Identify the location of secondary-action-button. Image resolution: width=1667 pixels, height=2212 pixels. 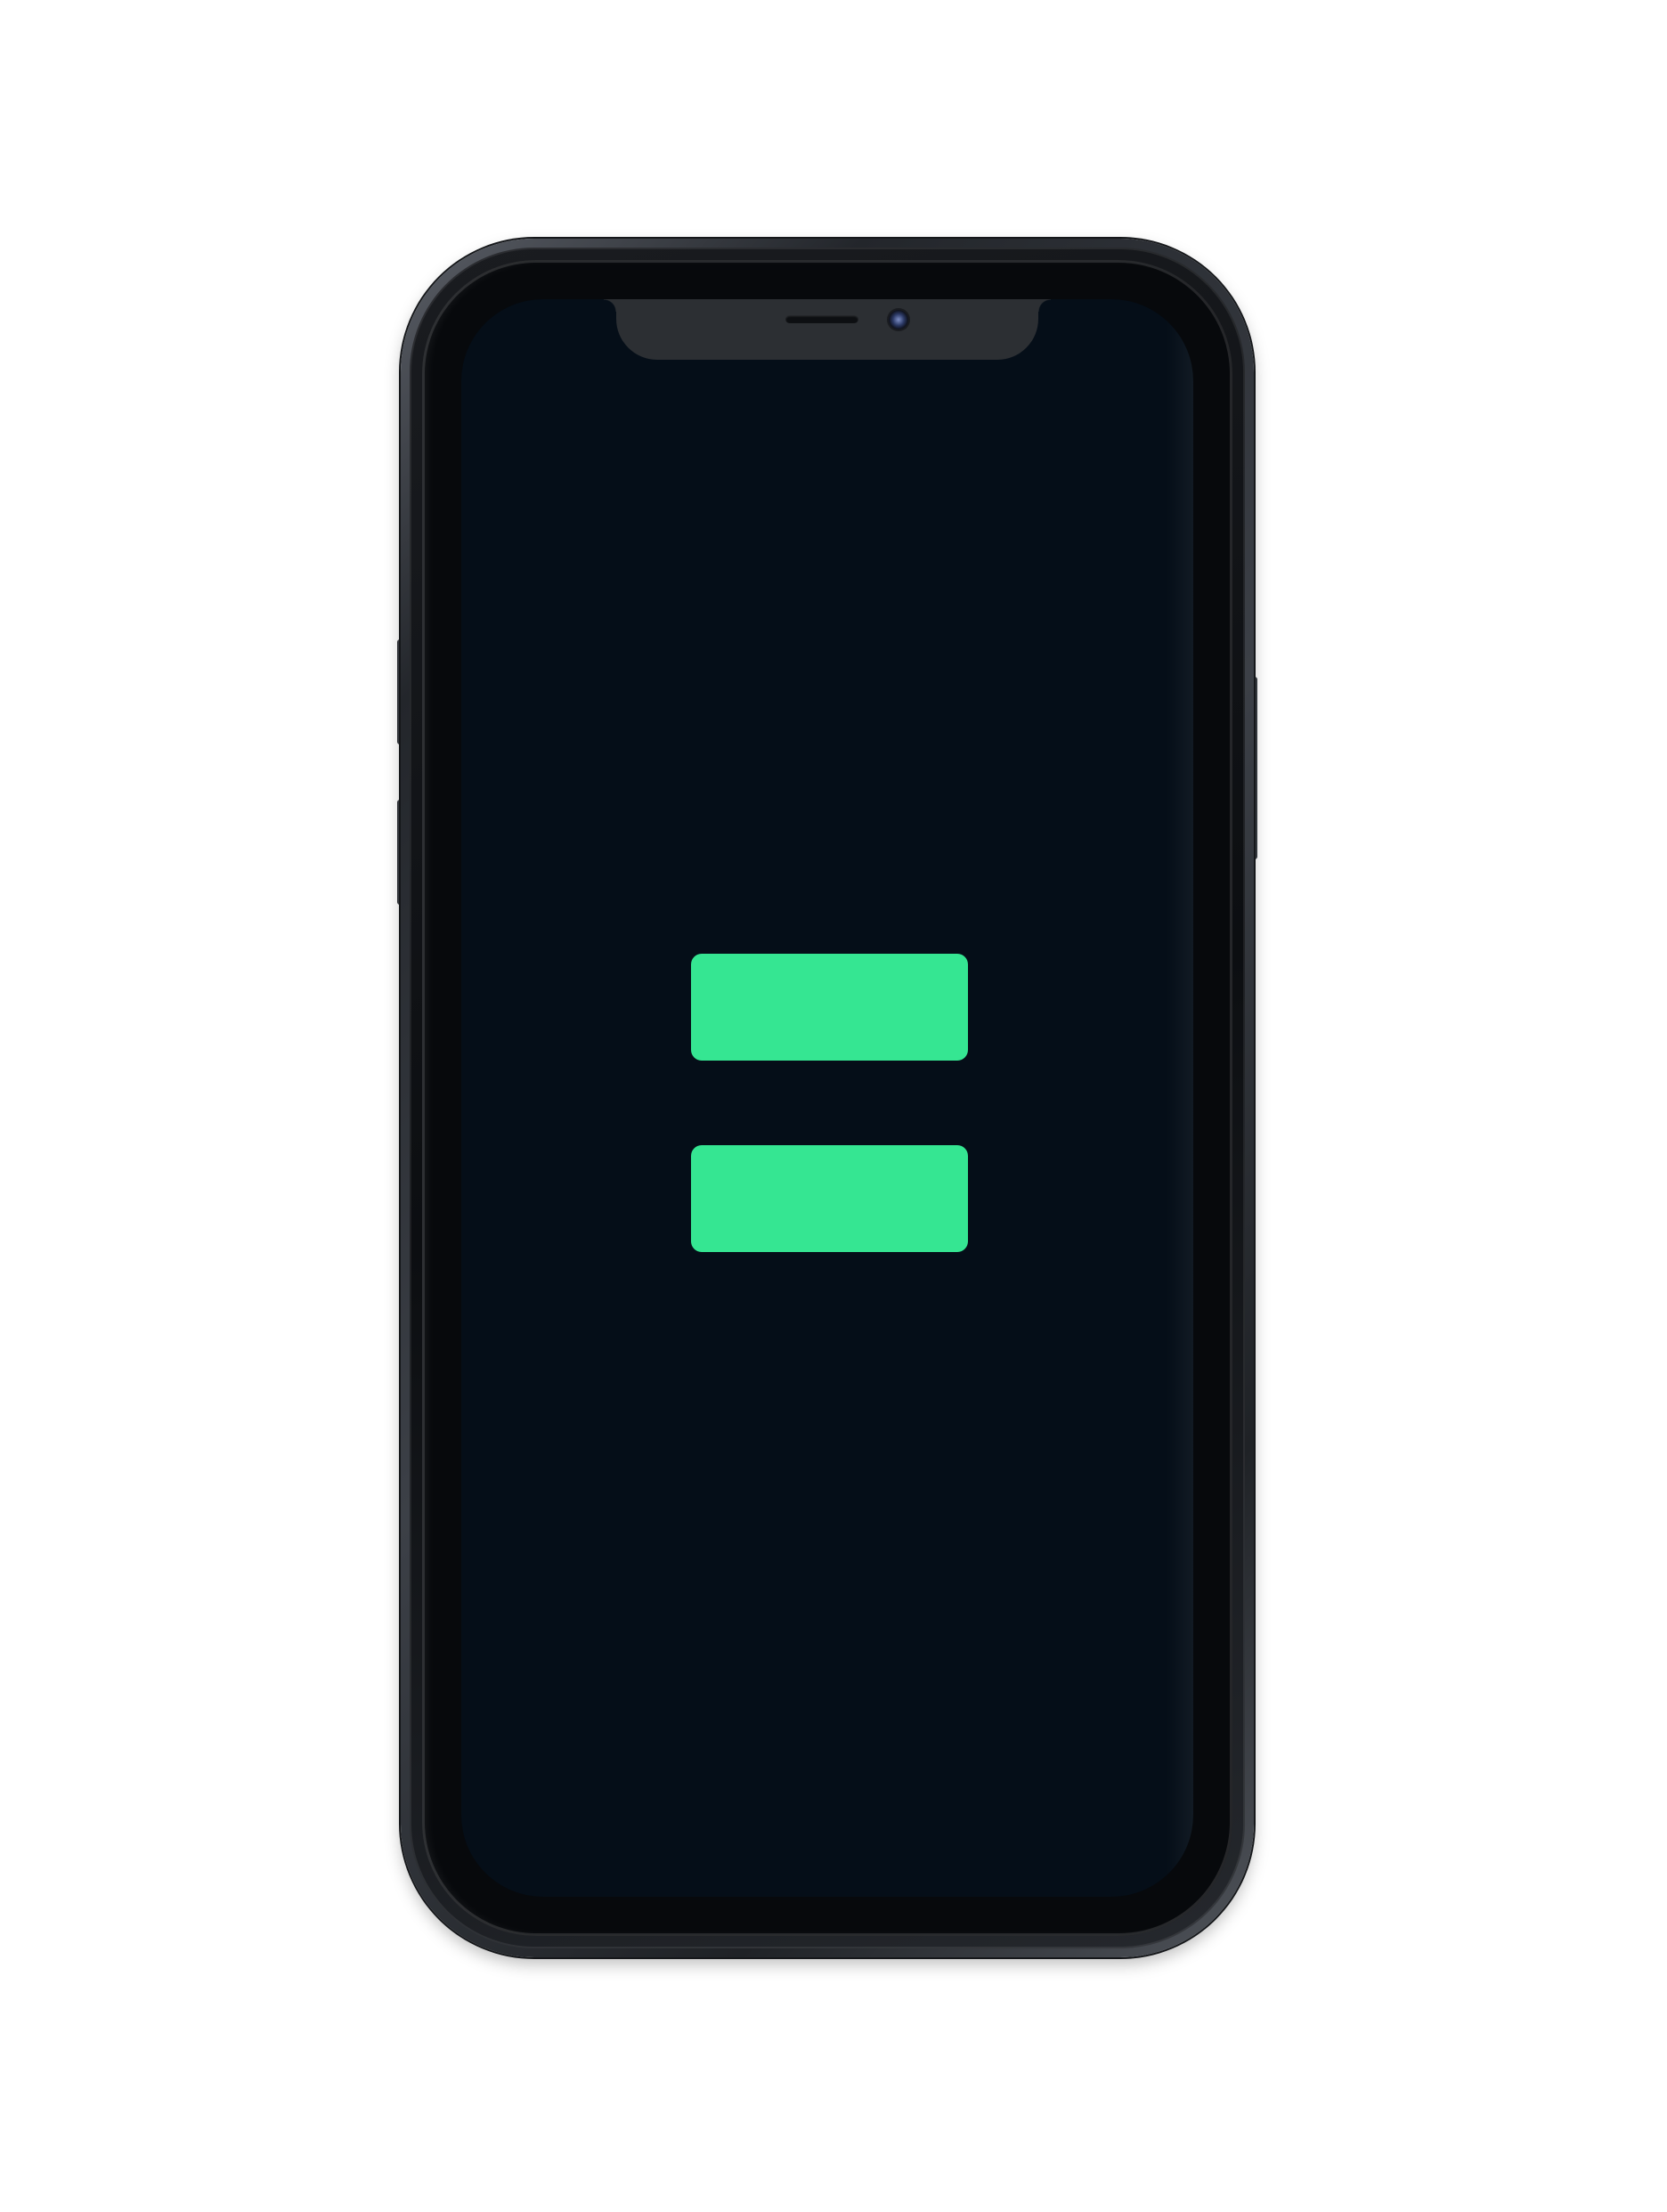
(829, 1198).